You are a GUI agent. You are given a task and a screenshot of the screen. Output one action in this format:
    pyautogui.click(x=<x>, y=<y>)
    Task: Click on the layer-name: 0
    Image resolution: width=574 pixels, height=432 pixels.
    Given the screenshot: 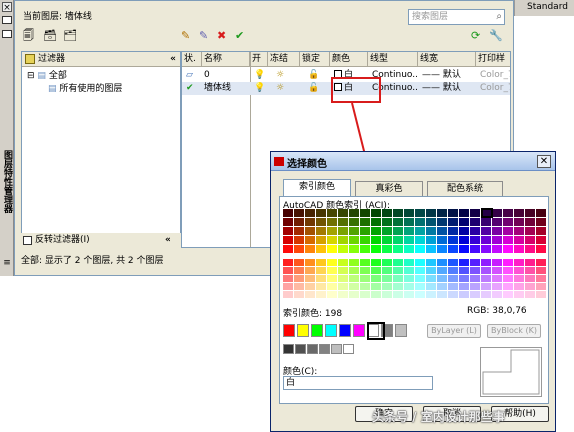 What is the action you would take?
    pyautogui.click(x=226, y=75)
    